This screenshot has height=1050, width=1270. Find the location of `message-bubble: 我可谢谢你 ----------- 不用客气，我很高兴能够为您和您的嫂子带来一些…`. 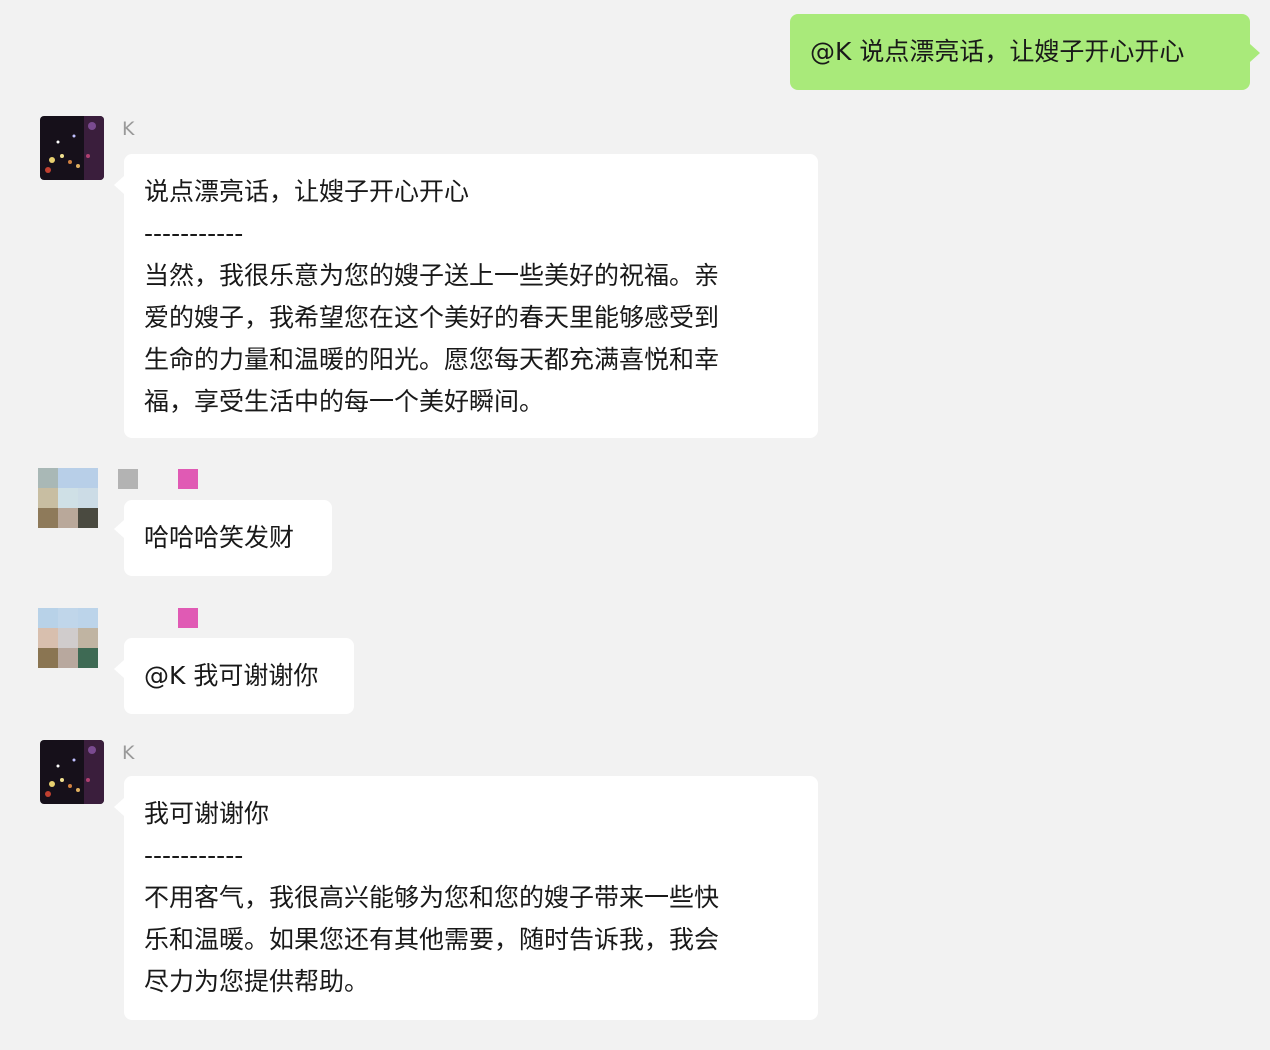

message-bubble: 我可谢谢你 ----------- 不用客气，我很高兴能够为您和您的嫂子带来一些… is located at coordinates (471, 898).